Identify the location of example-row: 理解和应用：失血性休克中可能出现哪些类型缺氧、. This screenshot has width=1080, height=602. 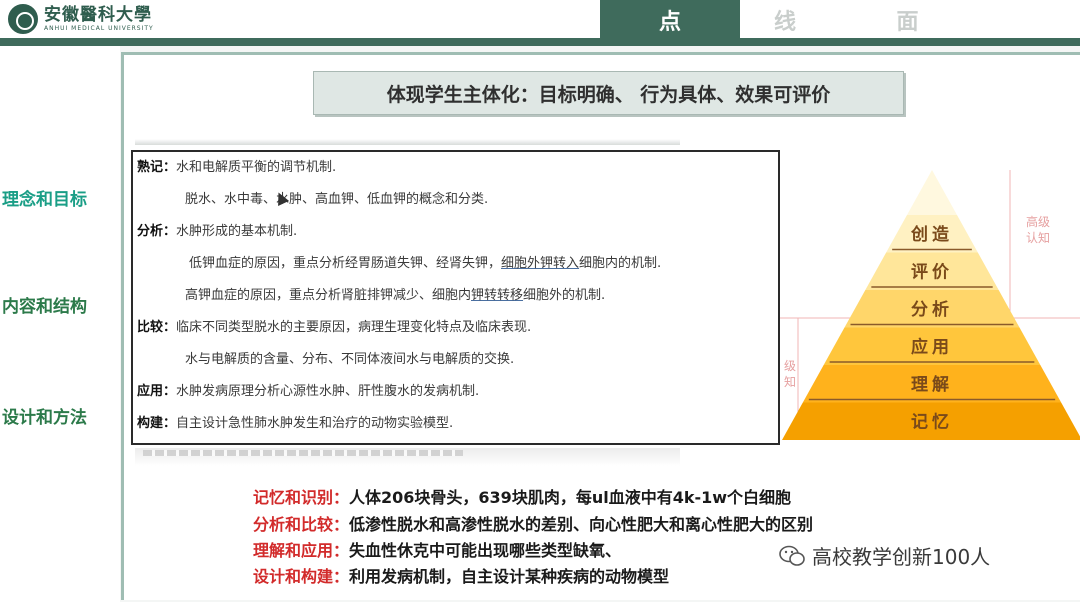
(437, 549).